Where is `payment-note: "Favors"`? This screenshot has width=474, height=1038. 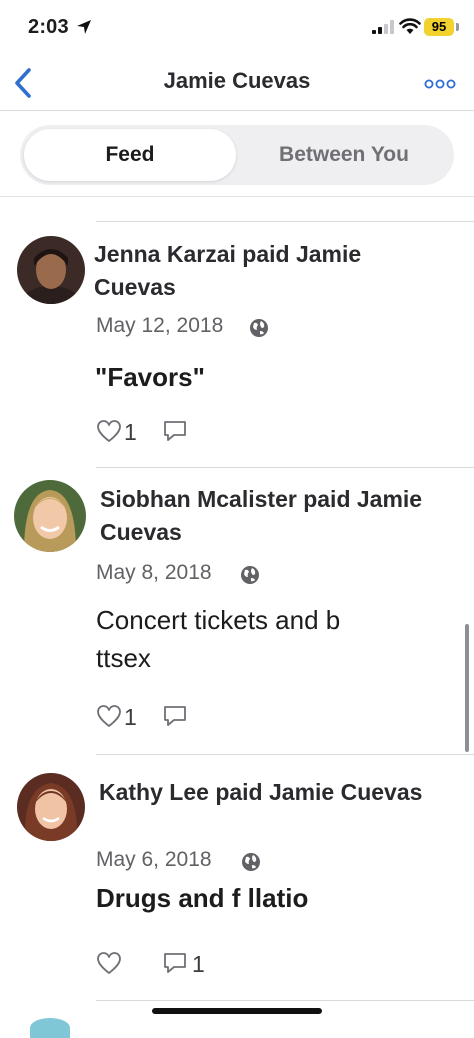 payment-note: "Favors" is located at coordinates (150, 377).